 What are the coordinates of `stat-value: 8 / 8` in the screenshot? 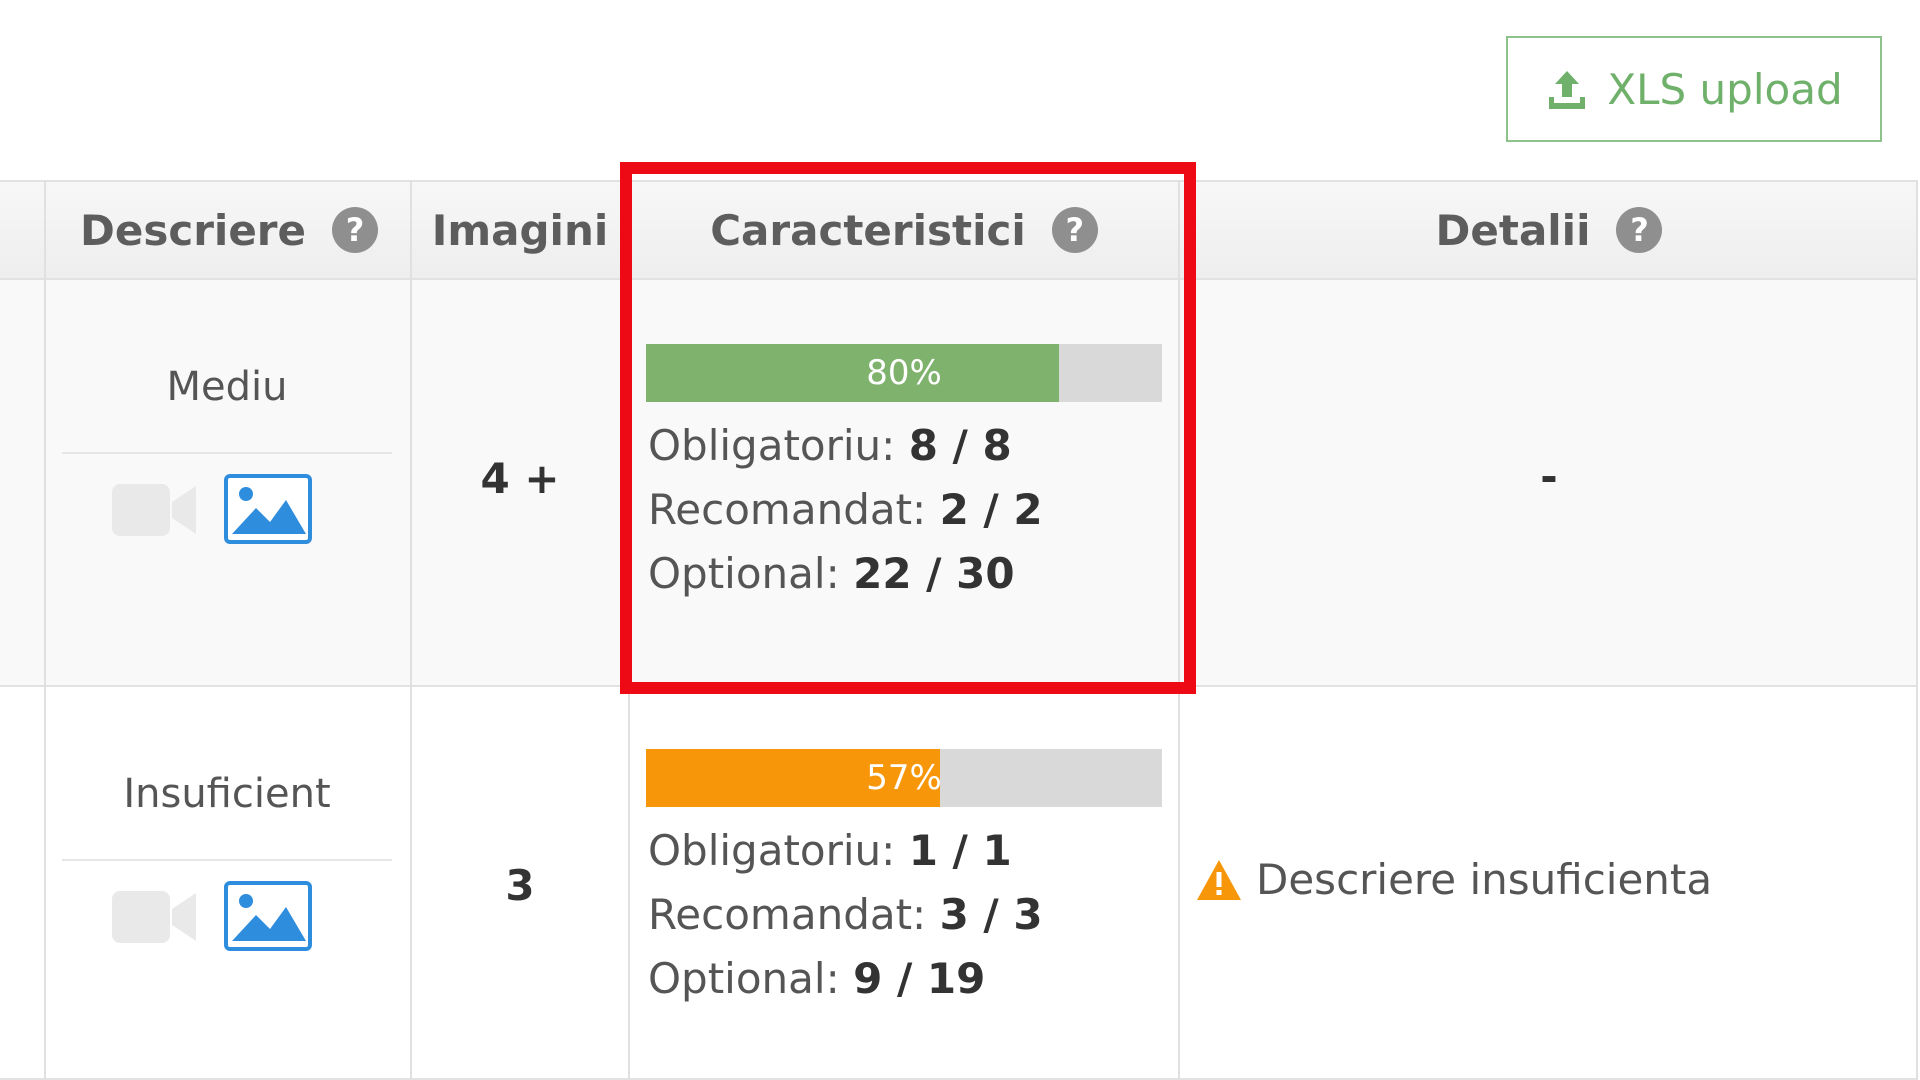 It's located at (960, 445).